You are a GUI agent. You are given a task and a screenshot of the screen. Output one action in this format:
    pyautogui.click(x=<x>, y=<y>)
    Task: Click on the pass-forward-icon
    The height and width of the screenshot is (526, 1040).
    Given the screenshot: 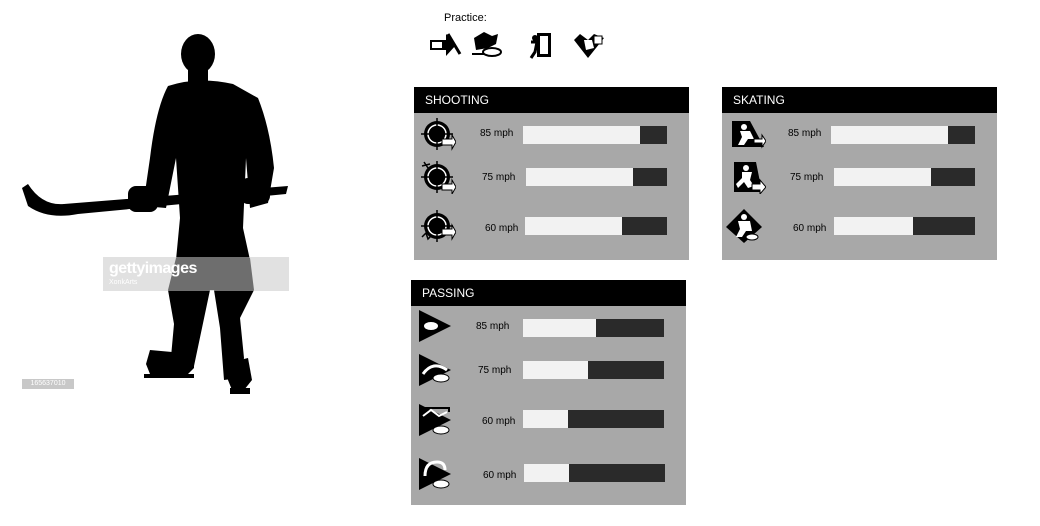 What is the action you would take?
    pyautogui.click(x=435, y=325)
    